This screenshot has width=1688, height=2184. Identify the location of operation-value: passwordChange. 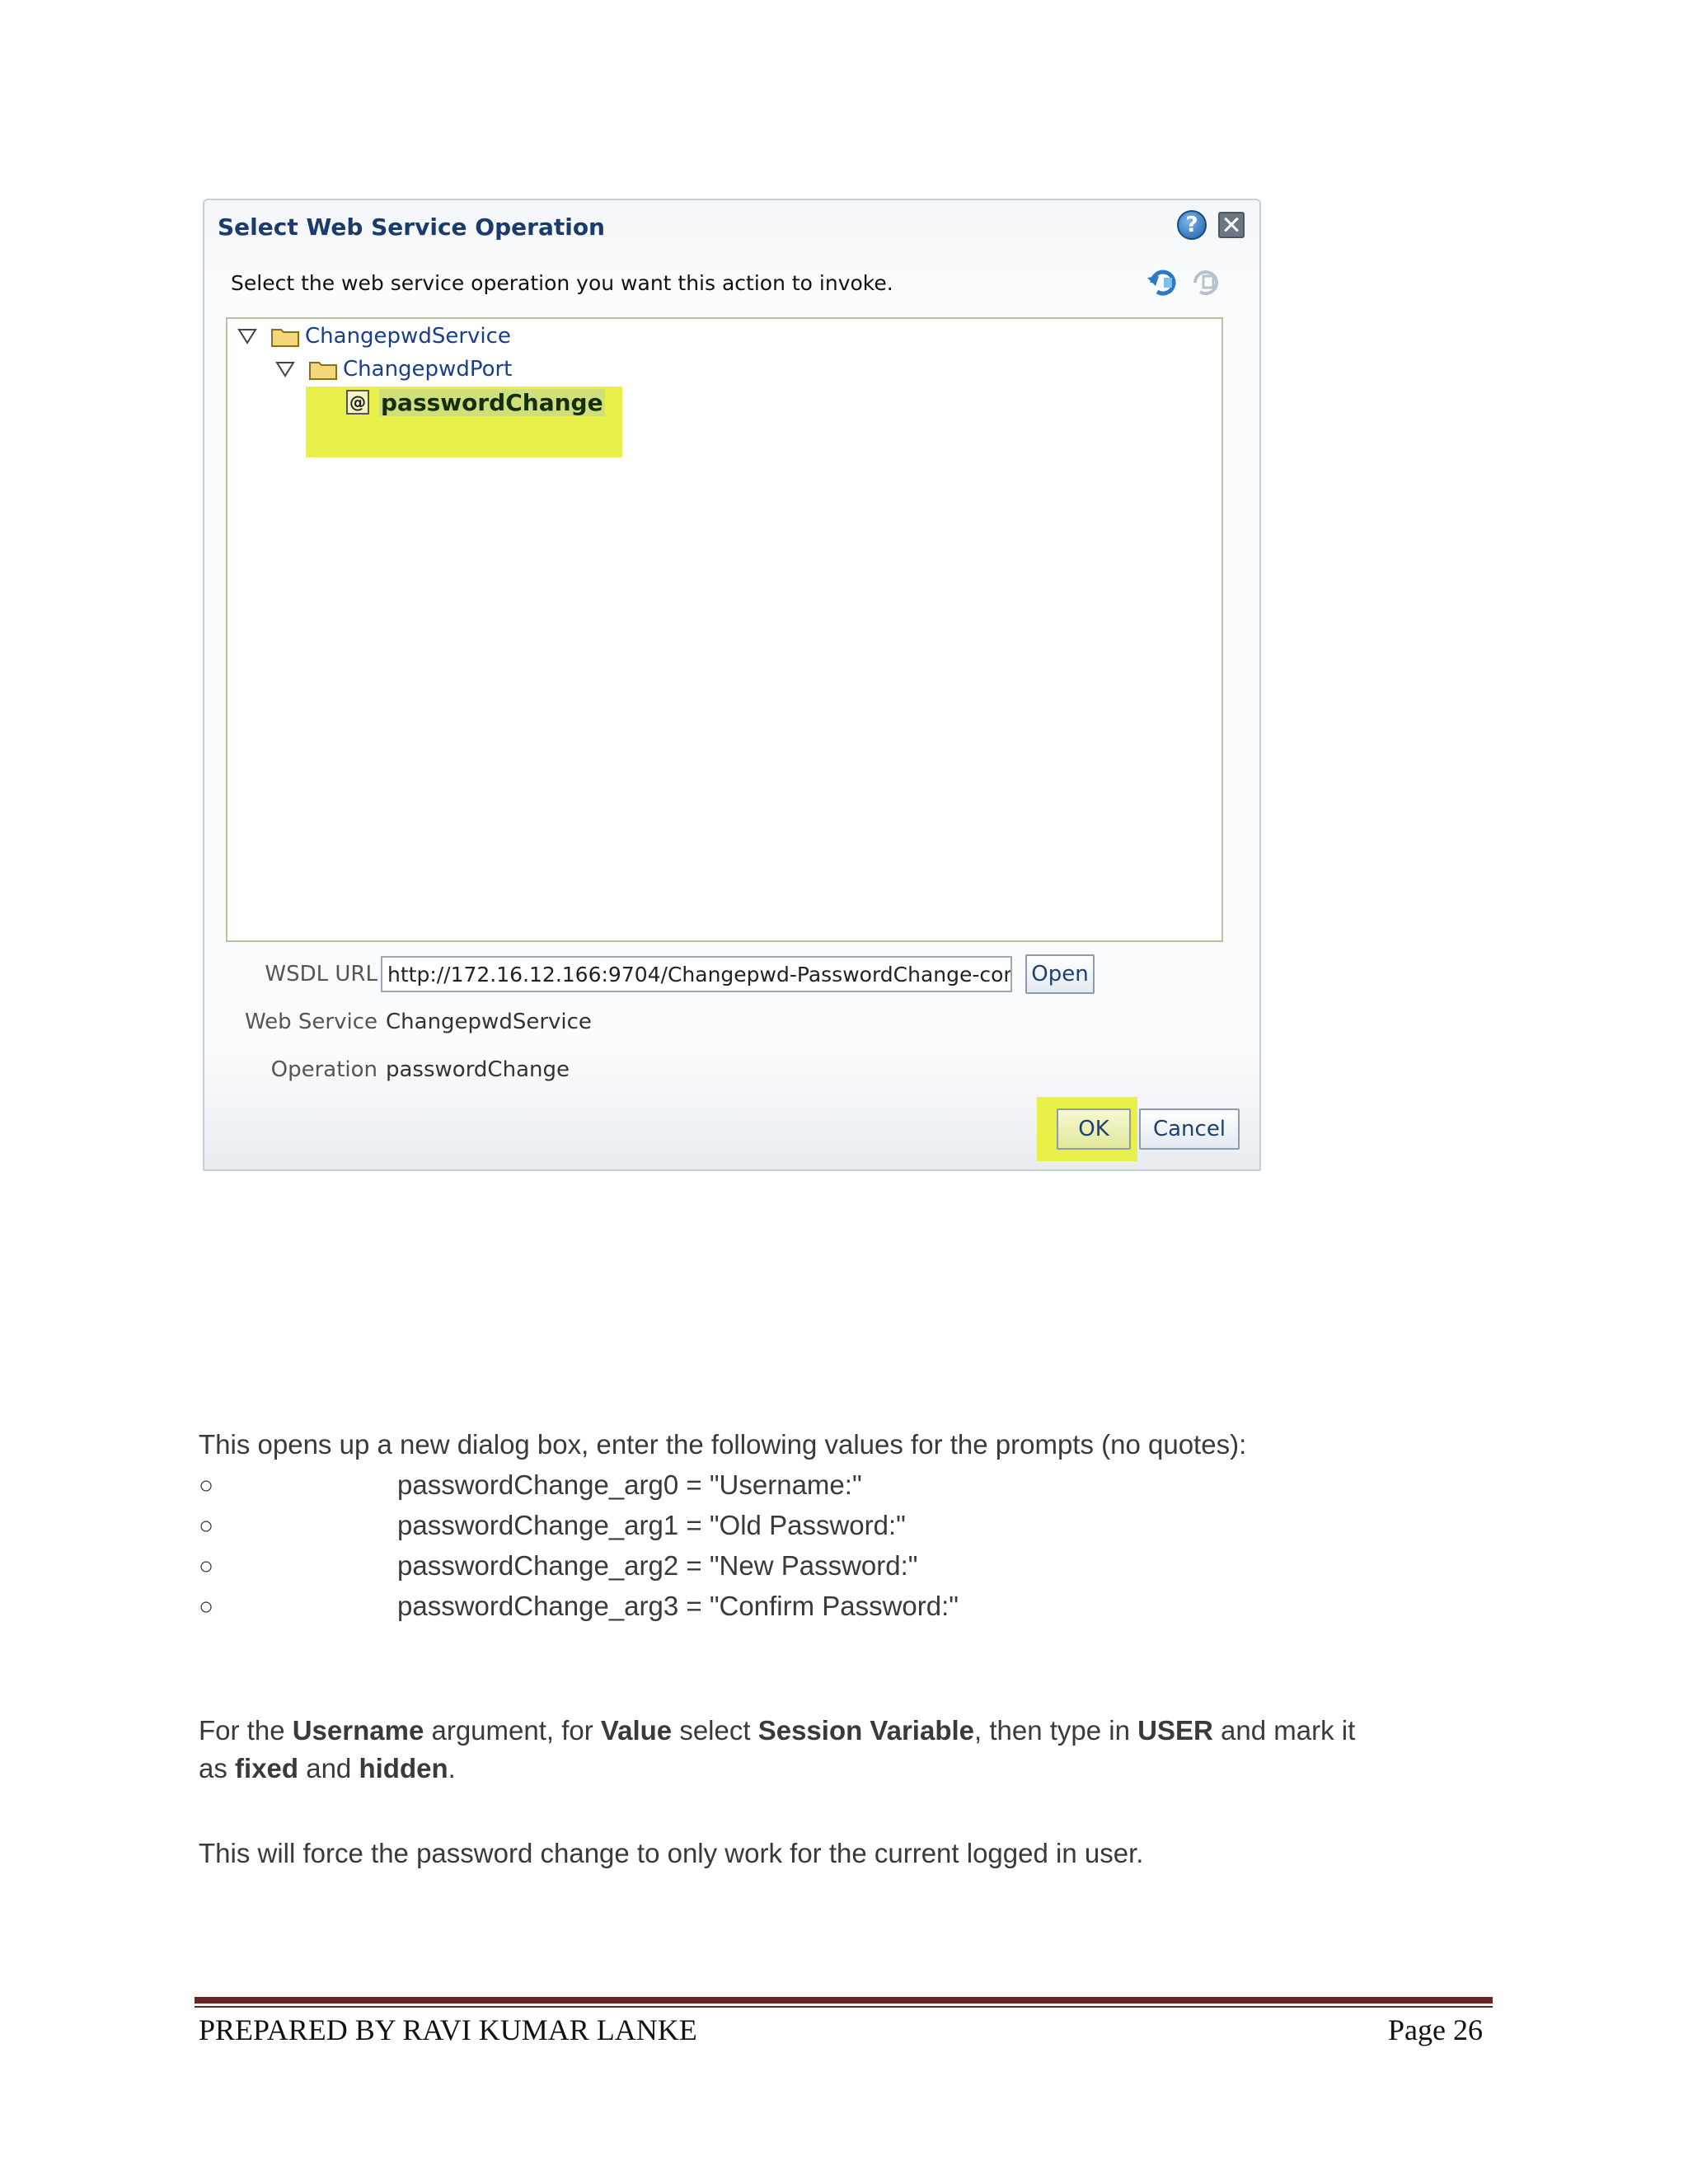
(478, 1069).